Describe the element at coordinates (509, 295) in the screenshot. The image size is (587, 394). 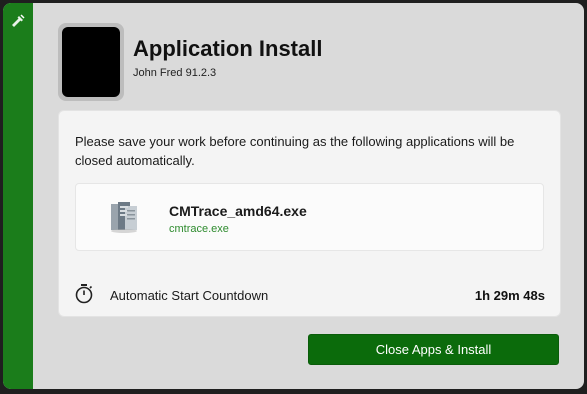
I see `countdown-timer: 1h 29m 48s` at that location.